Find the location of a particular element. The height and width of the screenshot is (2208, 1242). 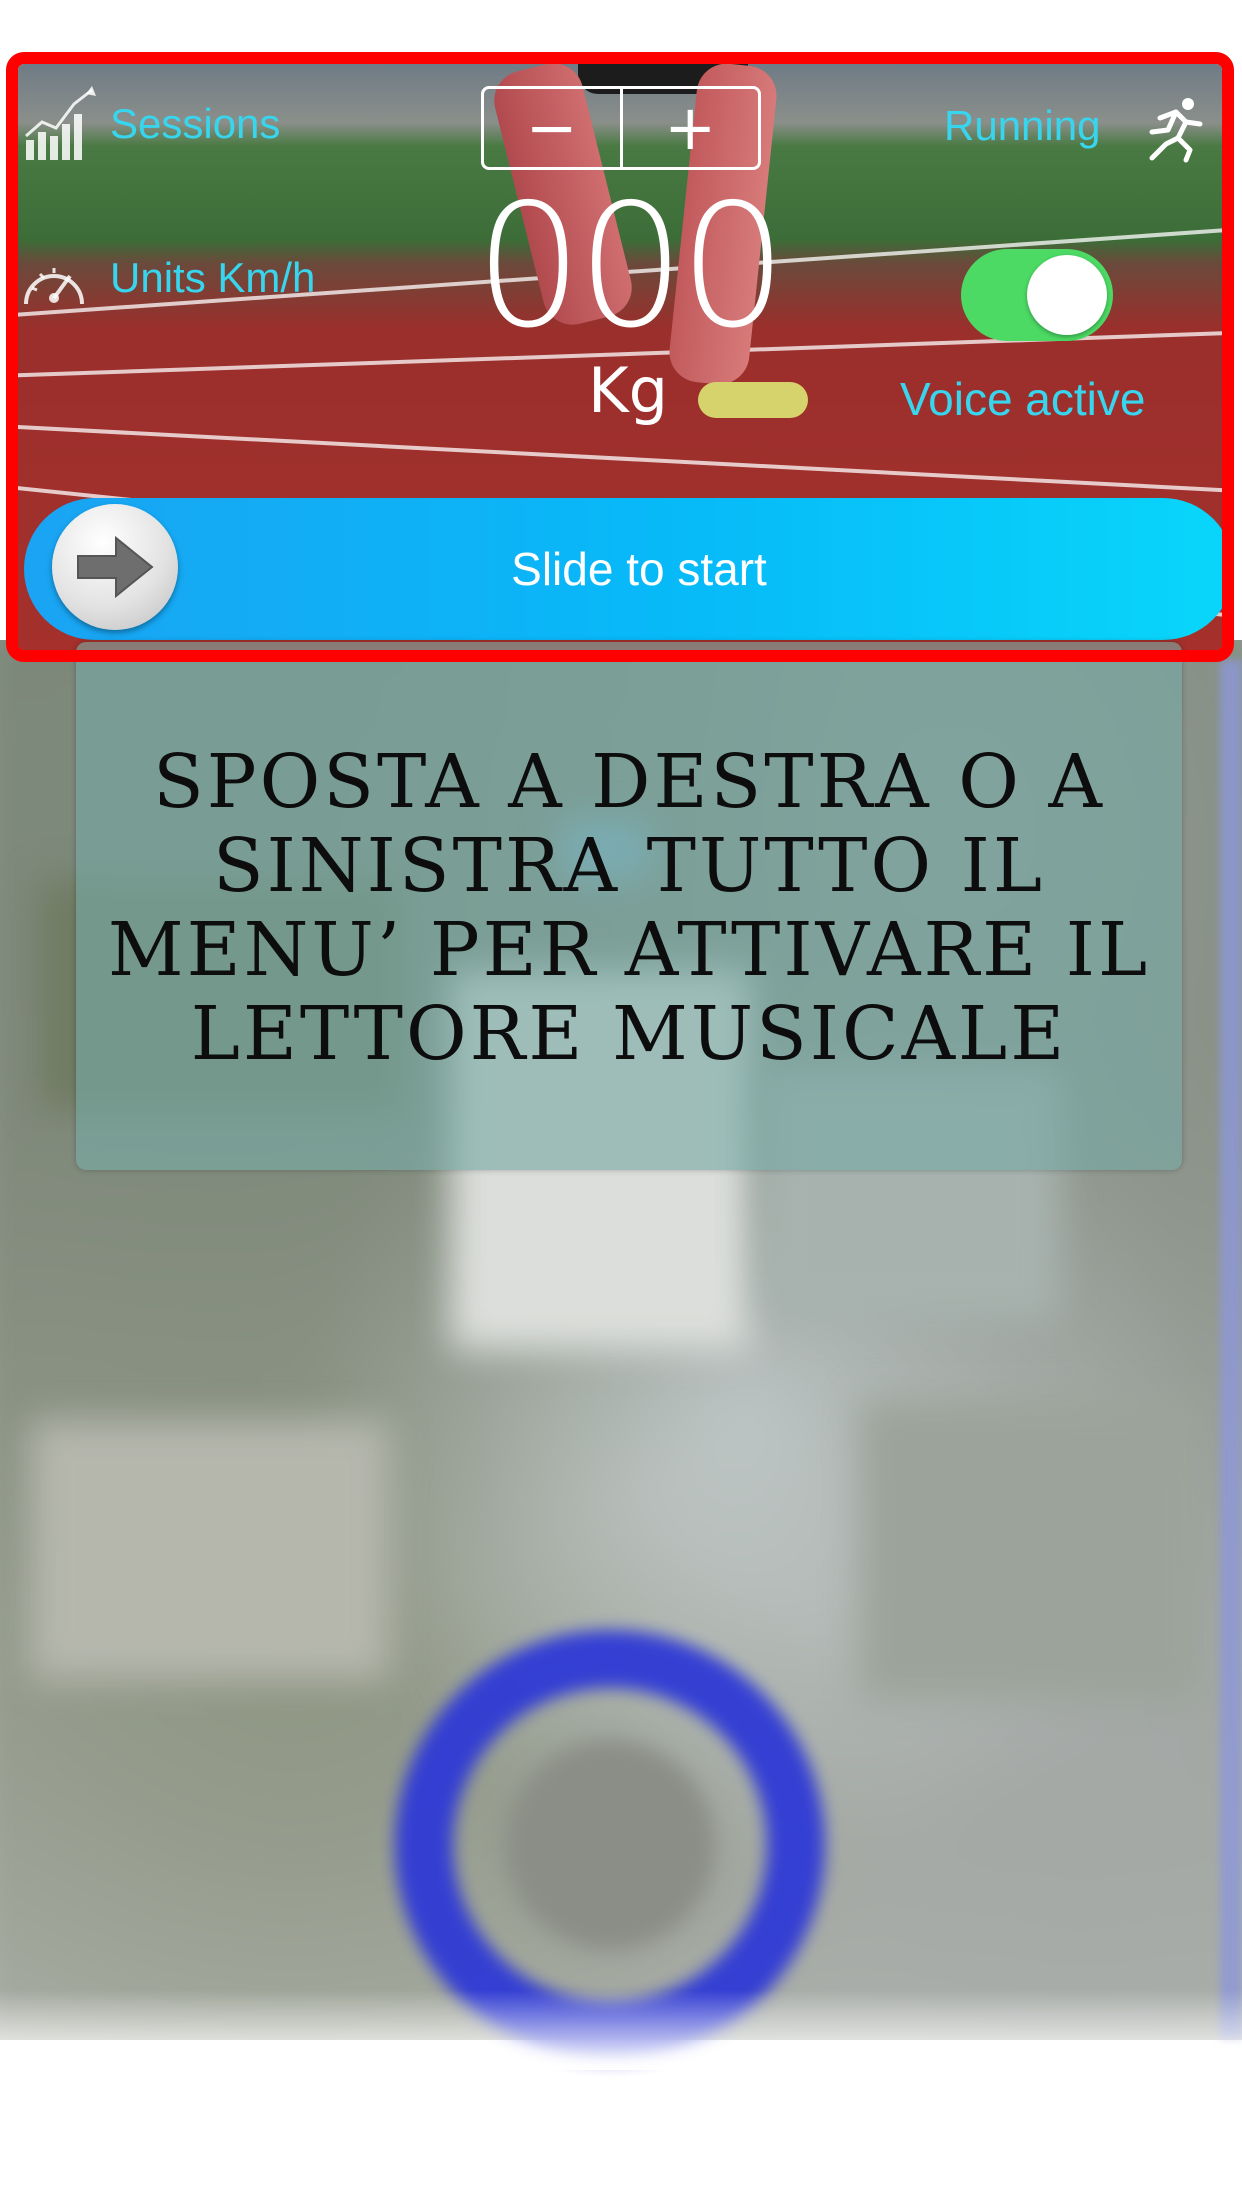

arrow-right-icon is located at coordinates (115, 567).